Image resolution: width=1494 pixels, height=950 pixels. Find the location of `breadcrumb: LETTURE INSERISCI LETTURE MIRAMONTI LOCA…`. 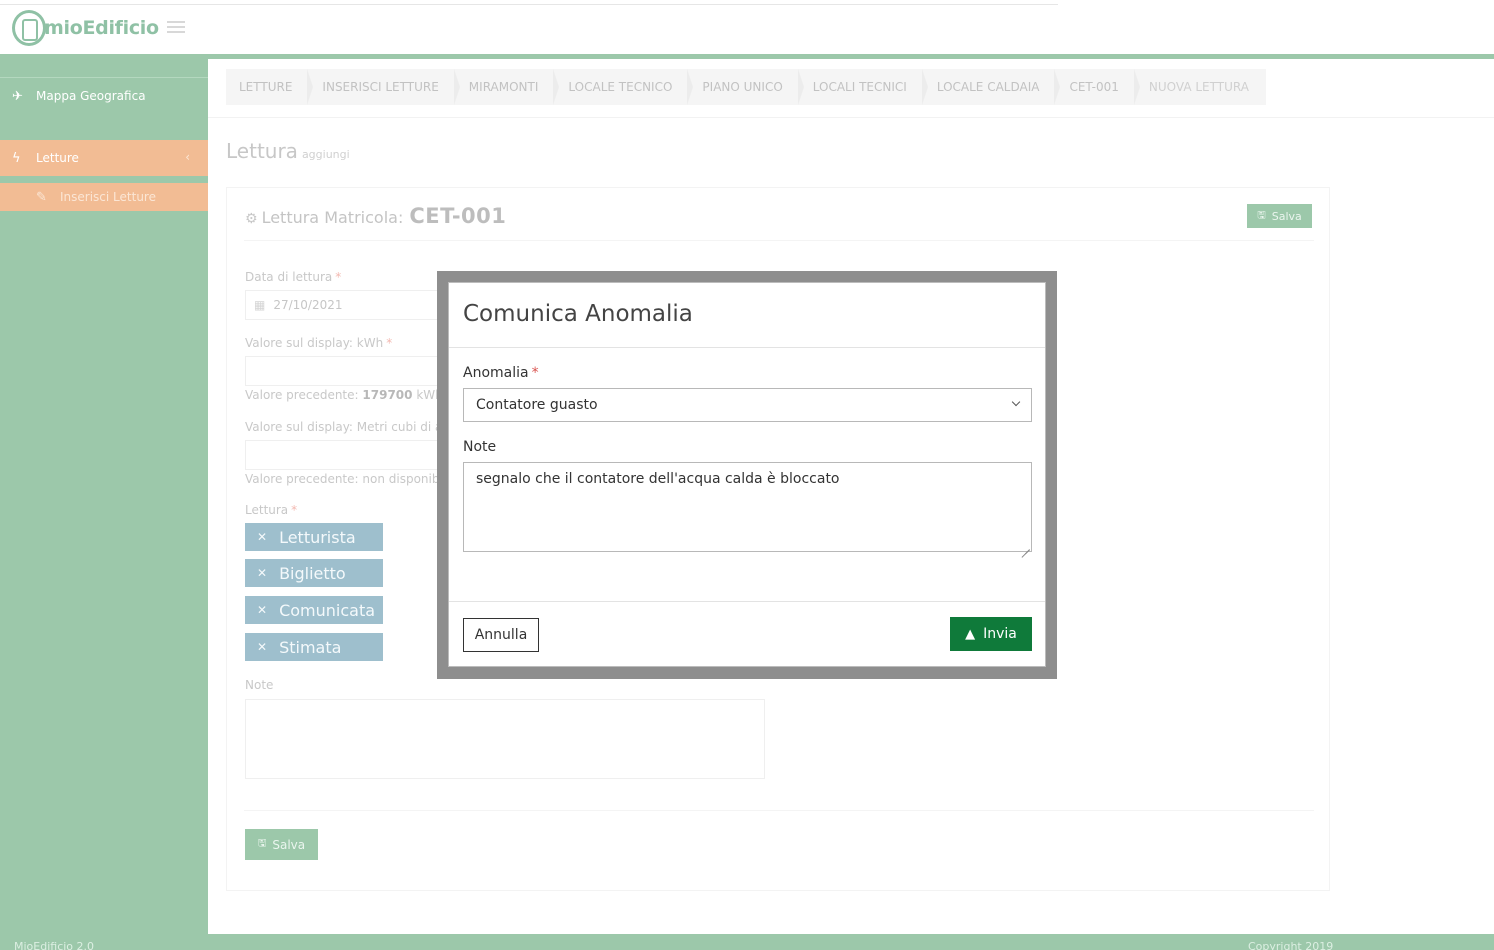

breadcrumb: LETTURE INSERISCI LETTURE MIRAMONTI LOCA… is located at coordinates (746, 87).